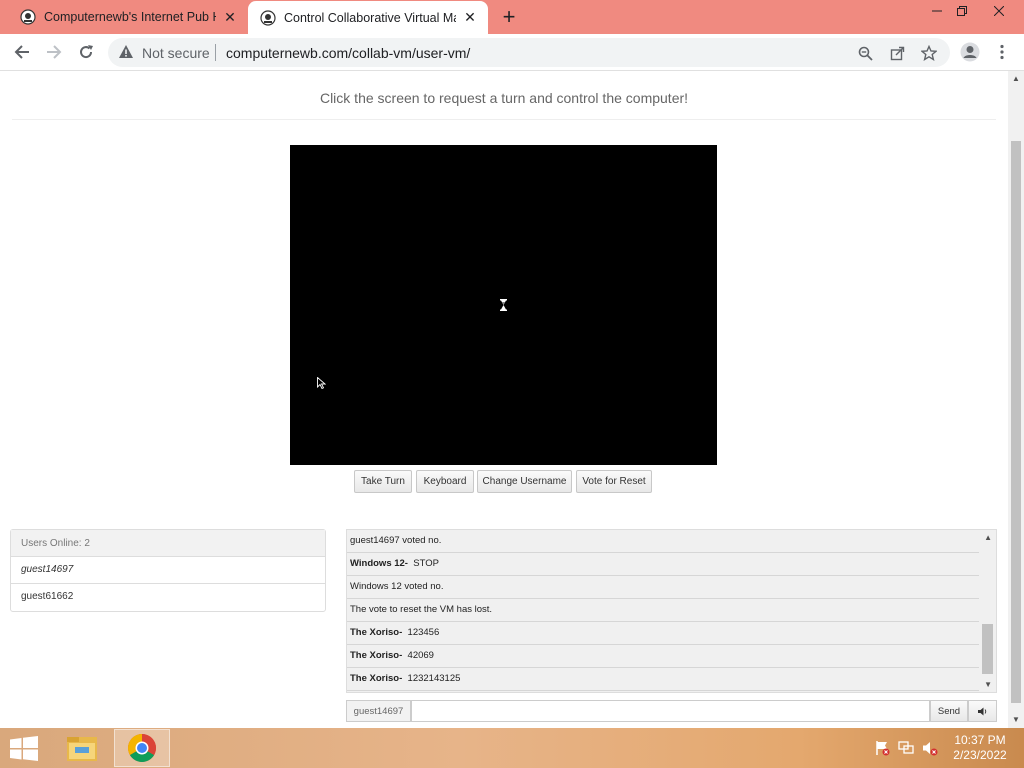 The height and width of the screenshot is (768, 1024). I want to click on tab-title: Computernewb's Internet Pub Hu, so click(130, 17).